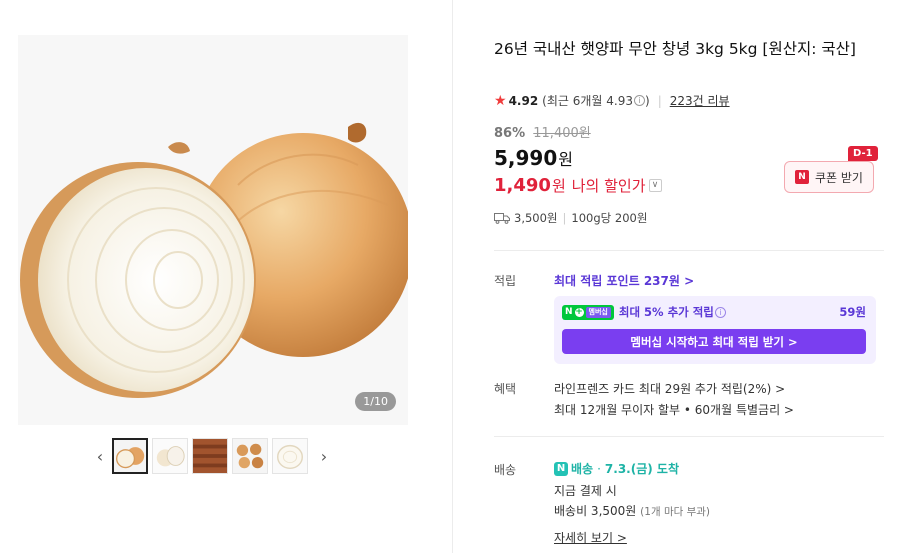 The width and height of the screenshot is (900, 553). I want to click on membership-value: 59원, so click(852, 312).